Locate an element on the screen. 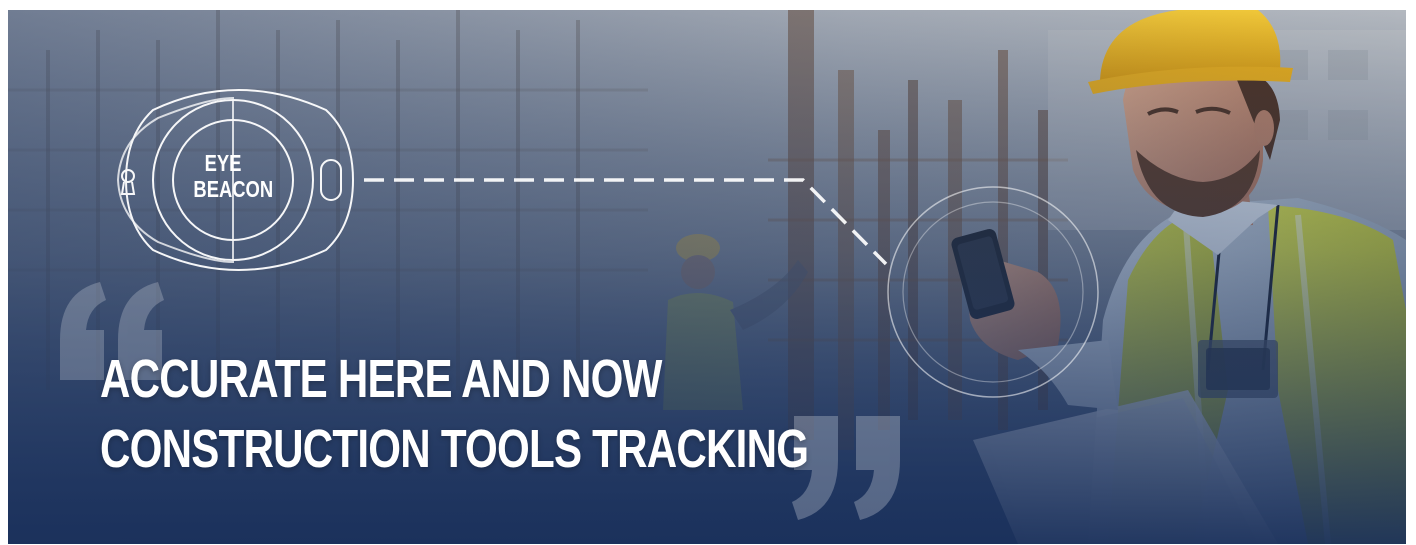  beacon-label-line1: EYE is located at coordinates (223, 163).